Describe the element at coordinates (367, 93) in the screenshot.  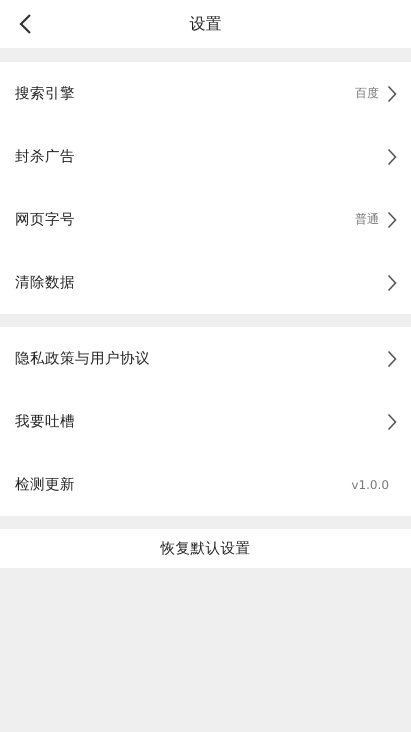
I see `setting-value: 百度` at that location.